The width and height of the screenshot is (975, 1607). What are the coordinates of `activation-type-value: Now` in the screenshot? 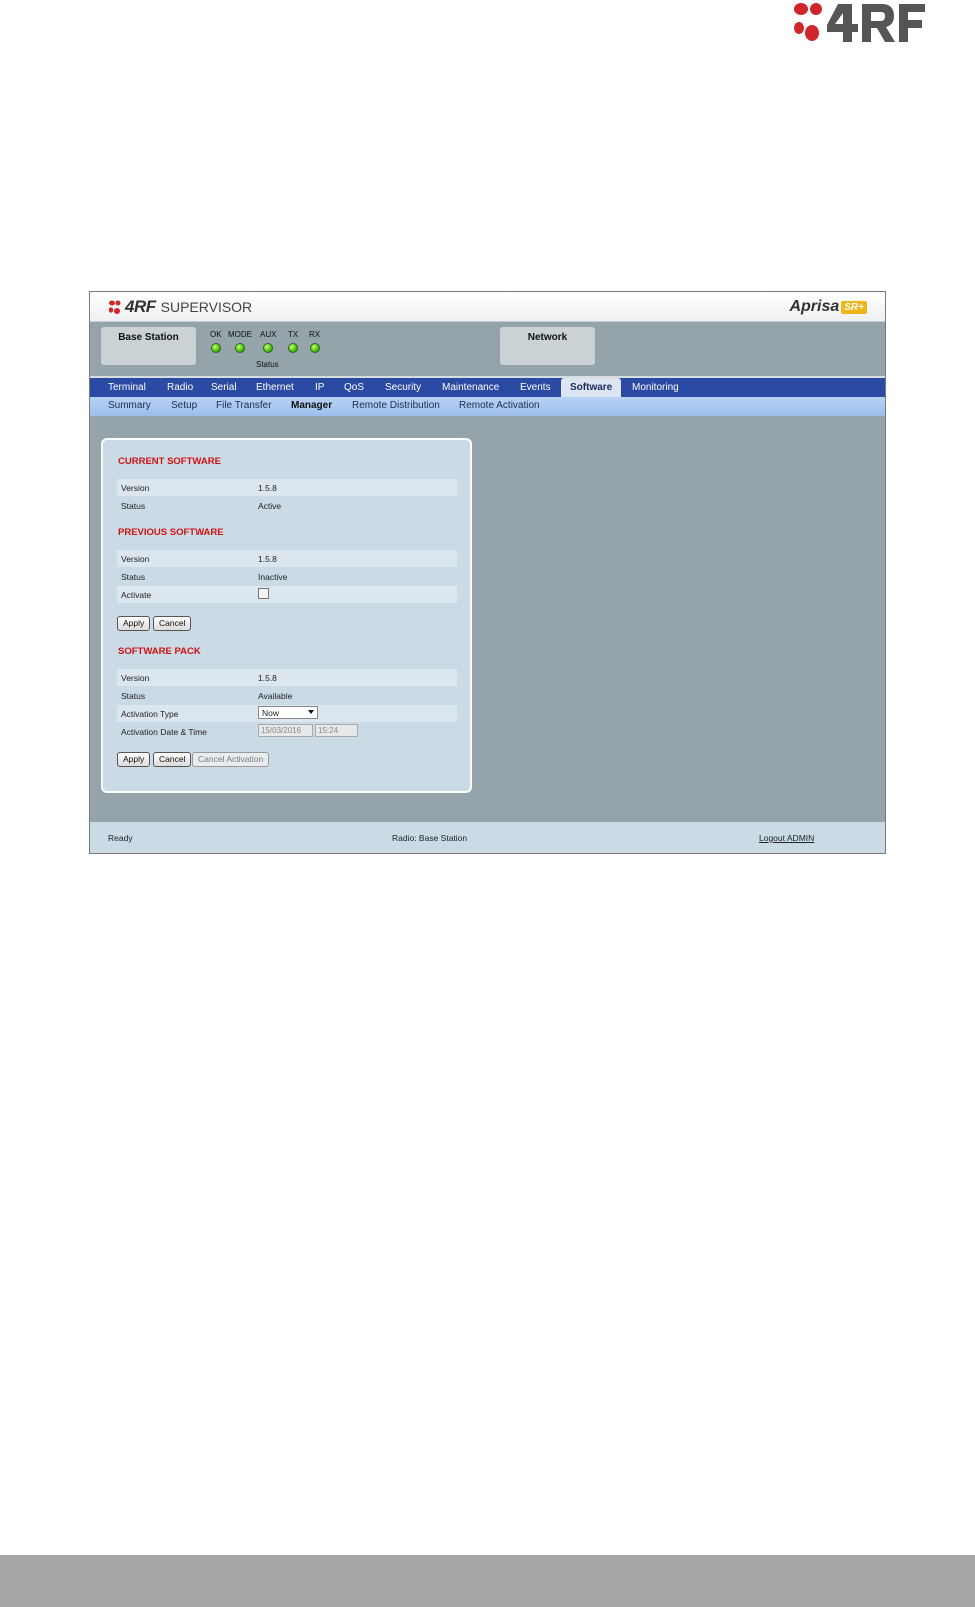 It's located at (271, 713).